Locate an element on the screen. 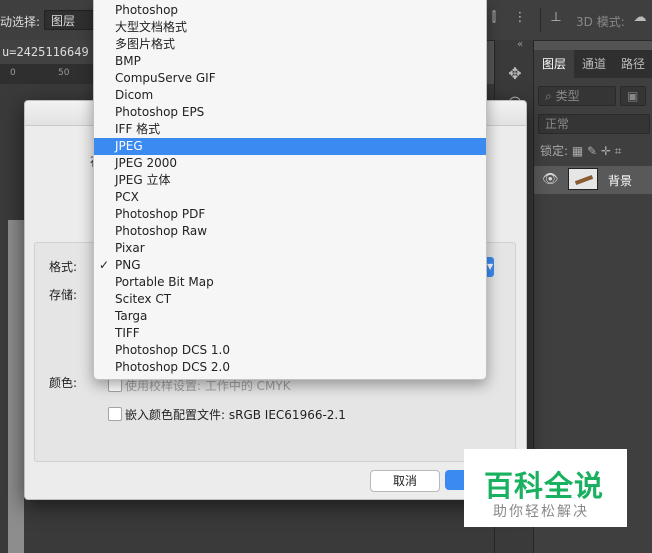 This screenshot has height=553, width=652. format-option: Pixar is located at coordinates (290, 248).